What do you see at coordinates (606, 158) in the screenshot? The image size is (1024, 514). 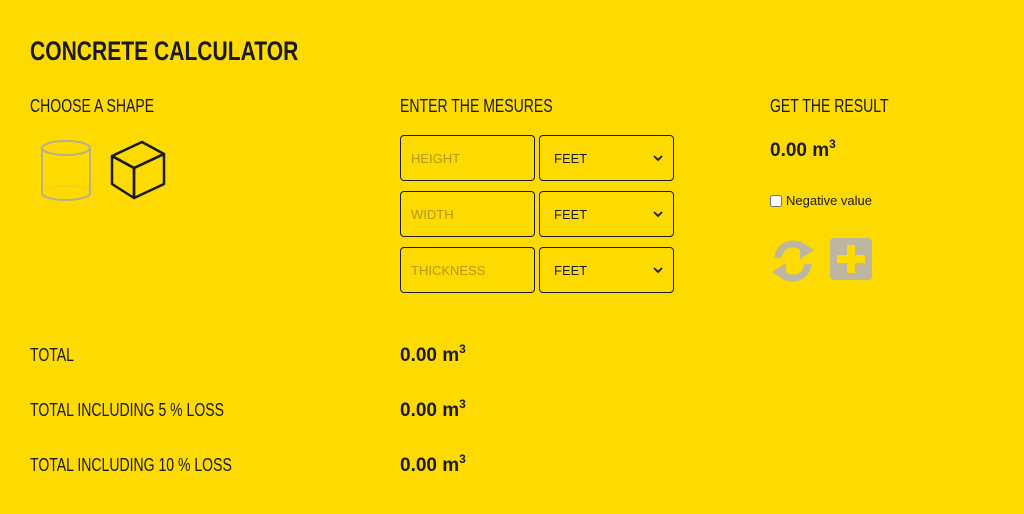 I see `height-unit-select: FEET` at bounding box center [606, 158].